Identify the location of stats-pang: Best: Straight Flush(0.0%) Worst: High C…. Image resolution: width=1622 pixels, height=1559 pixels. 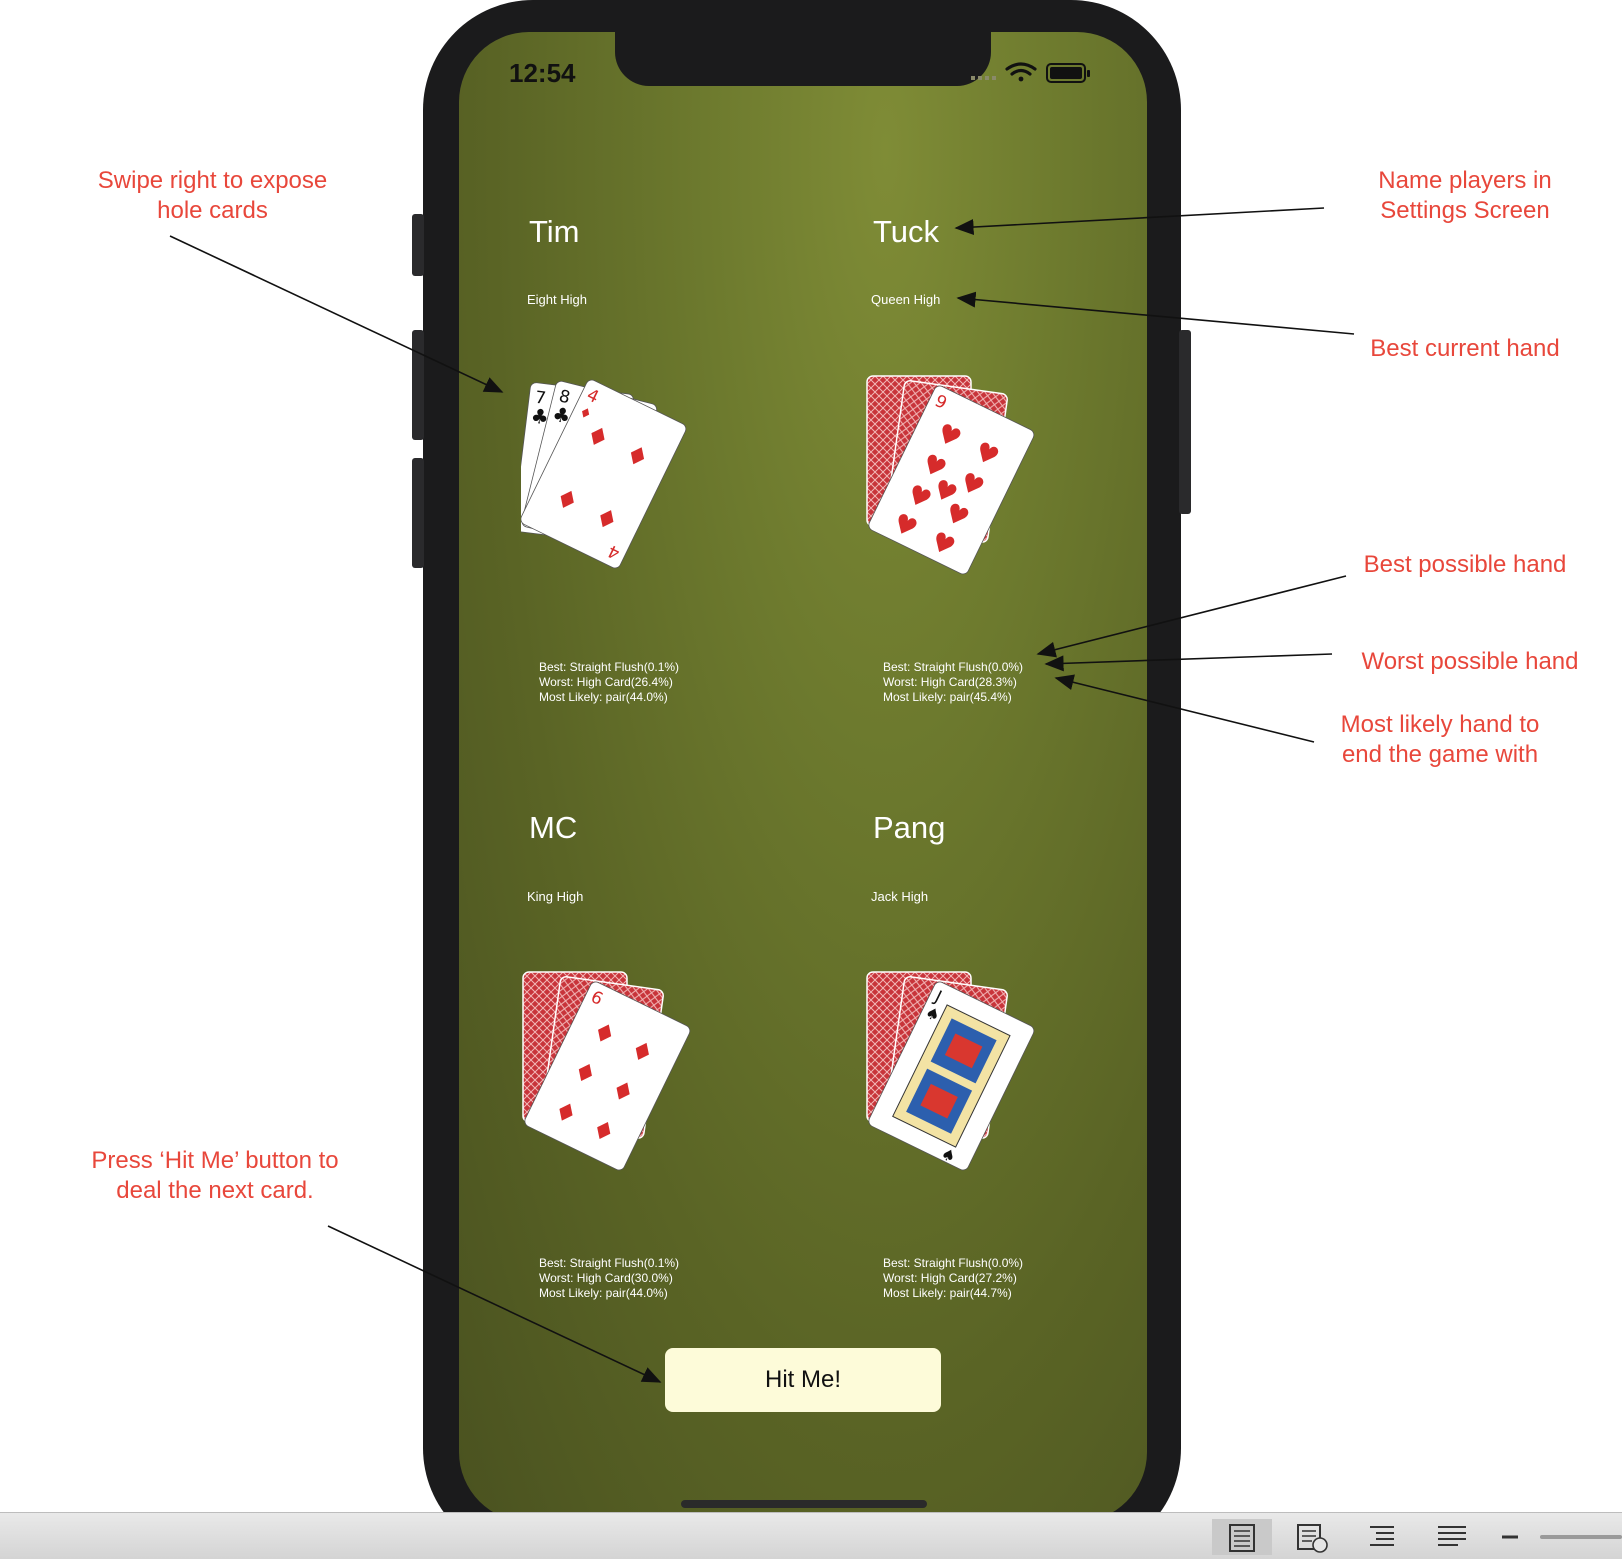
(953, 1278).